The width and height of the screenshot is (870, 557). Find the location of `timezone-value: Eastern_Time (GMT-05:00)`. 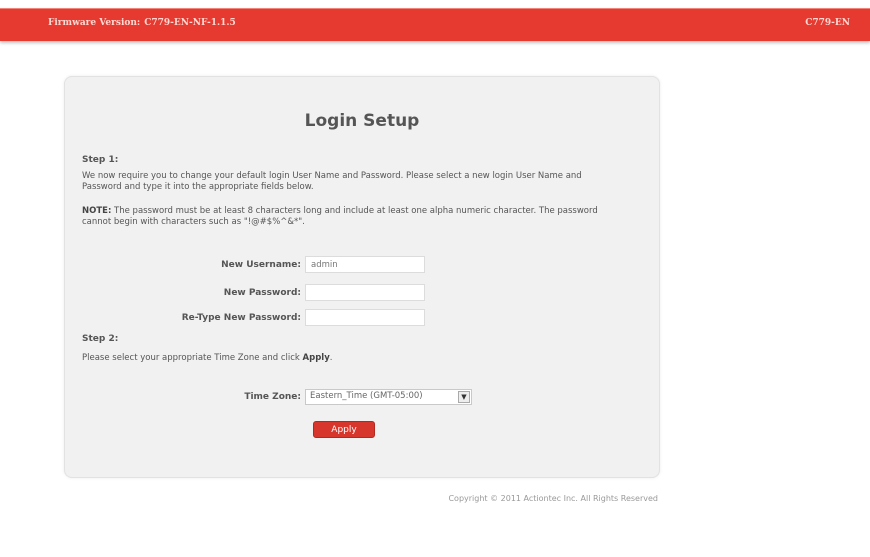

timezone-value: Eastern_Time (GMT-05:00) is located at coordinates (366, 396).